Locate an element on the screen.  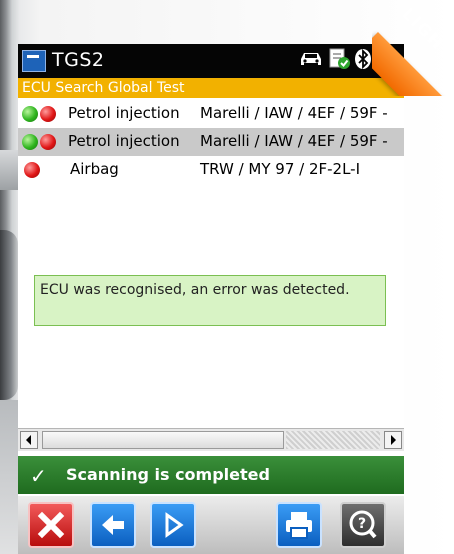
light-ribbon: LIGHT is located at coordinates (413, 51).